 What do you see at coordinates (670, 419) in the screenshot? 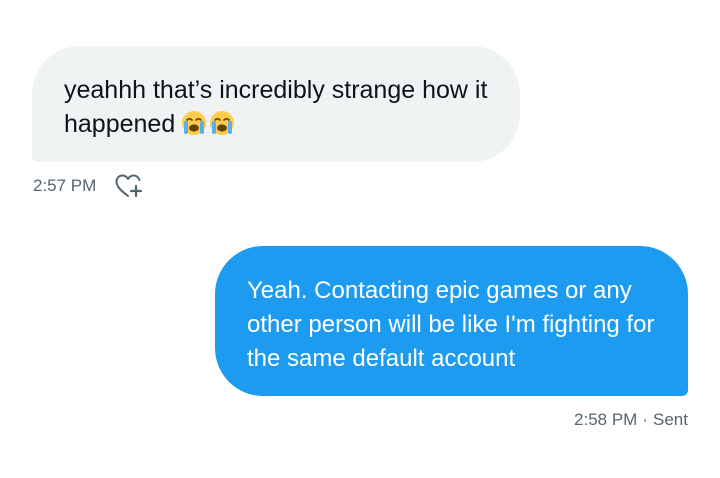
I see `delivery-status: Sent` at bounding box center [670, 419].